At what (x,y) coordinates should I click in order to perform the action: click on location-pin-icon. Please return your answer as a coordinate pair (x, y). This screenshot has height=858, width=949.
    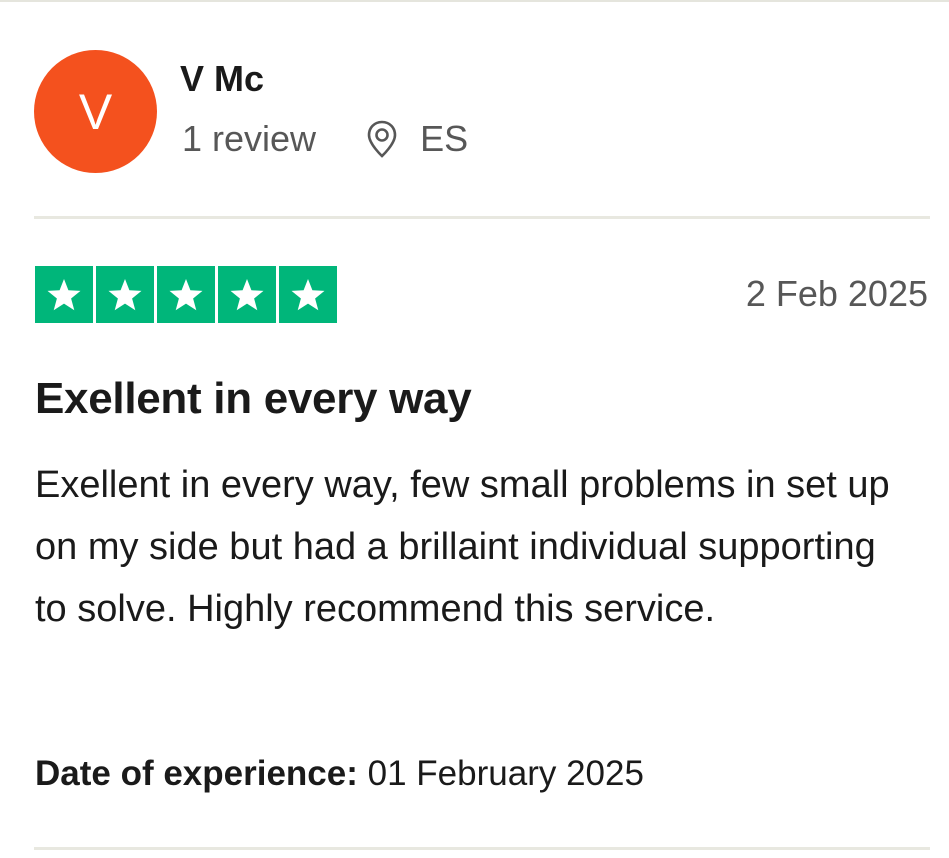
    Looking at the image, I should click on (382, 139).